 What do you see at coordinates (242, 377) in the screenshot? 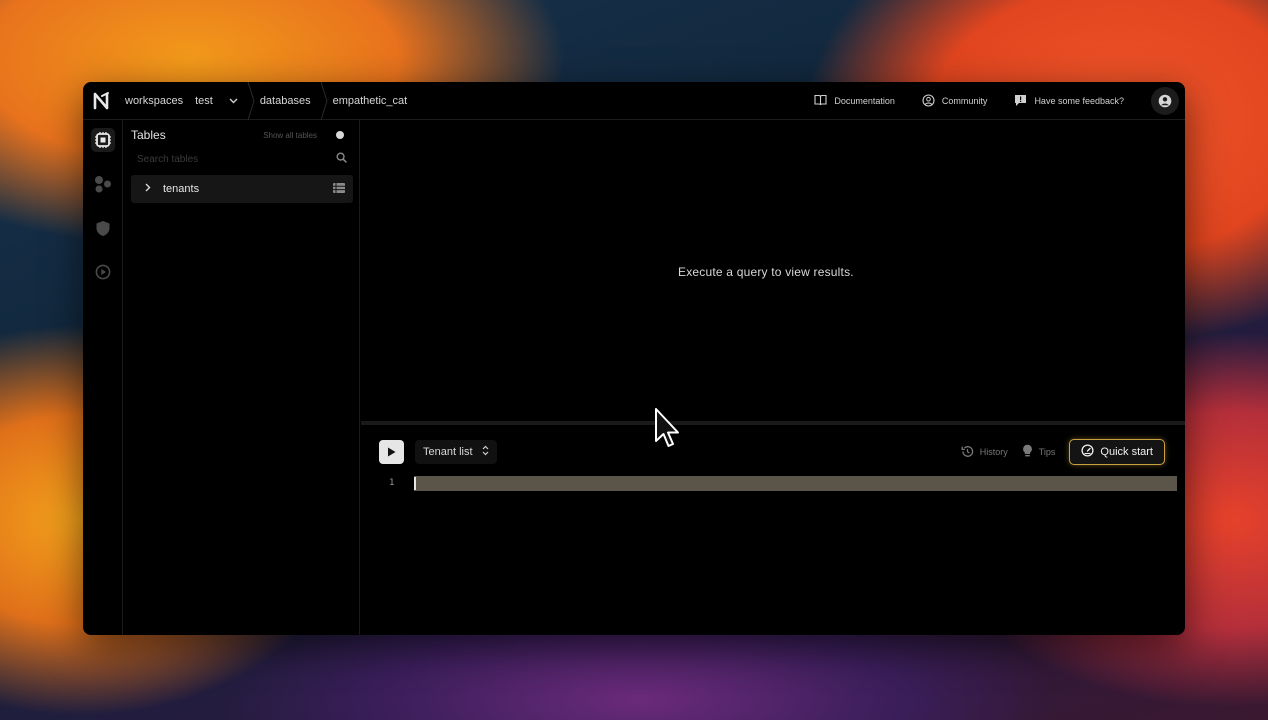
I see `tables-panel: Tables Show all tables tenants` at bounding box center [242, 377].